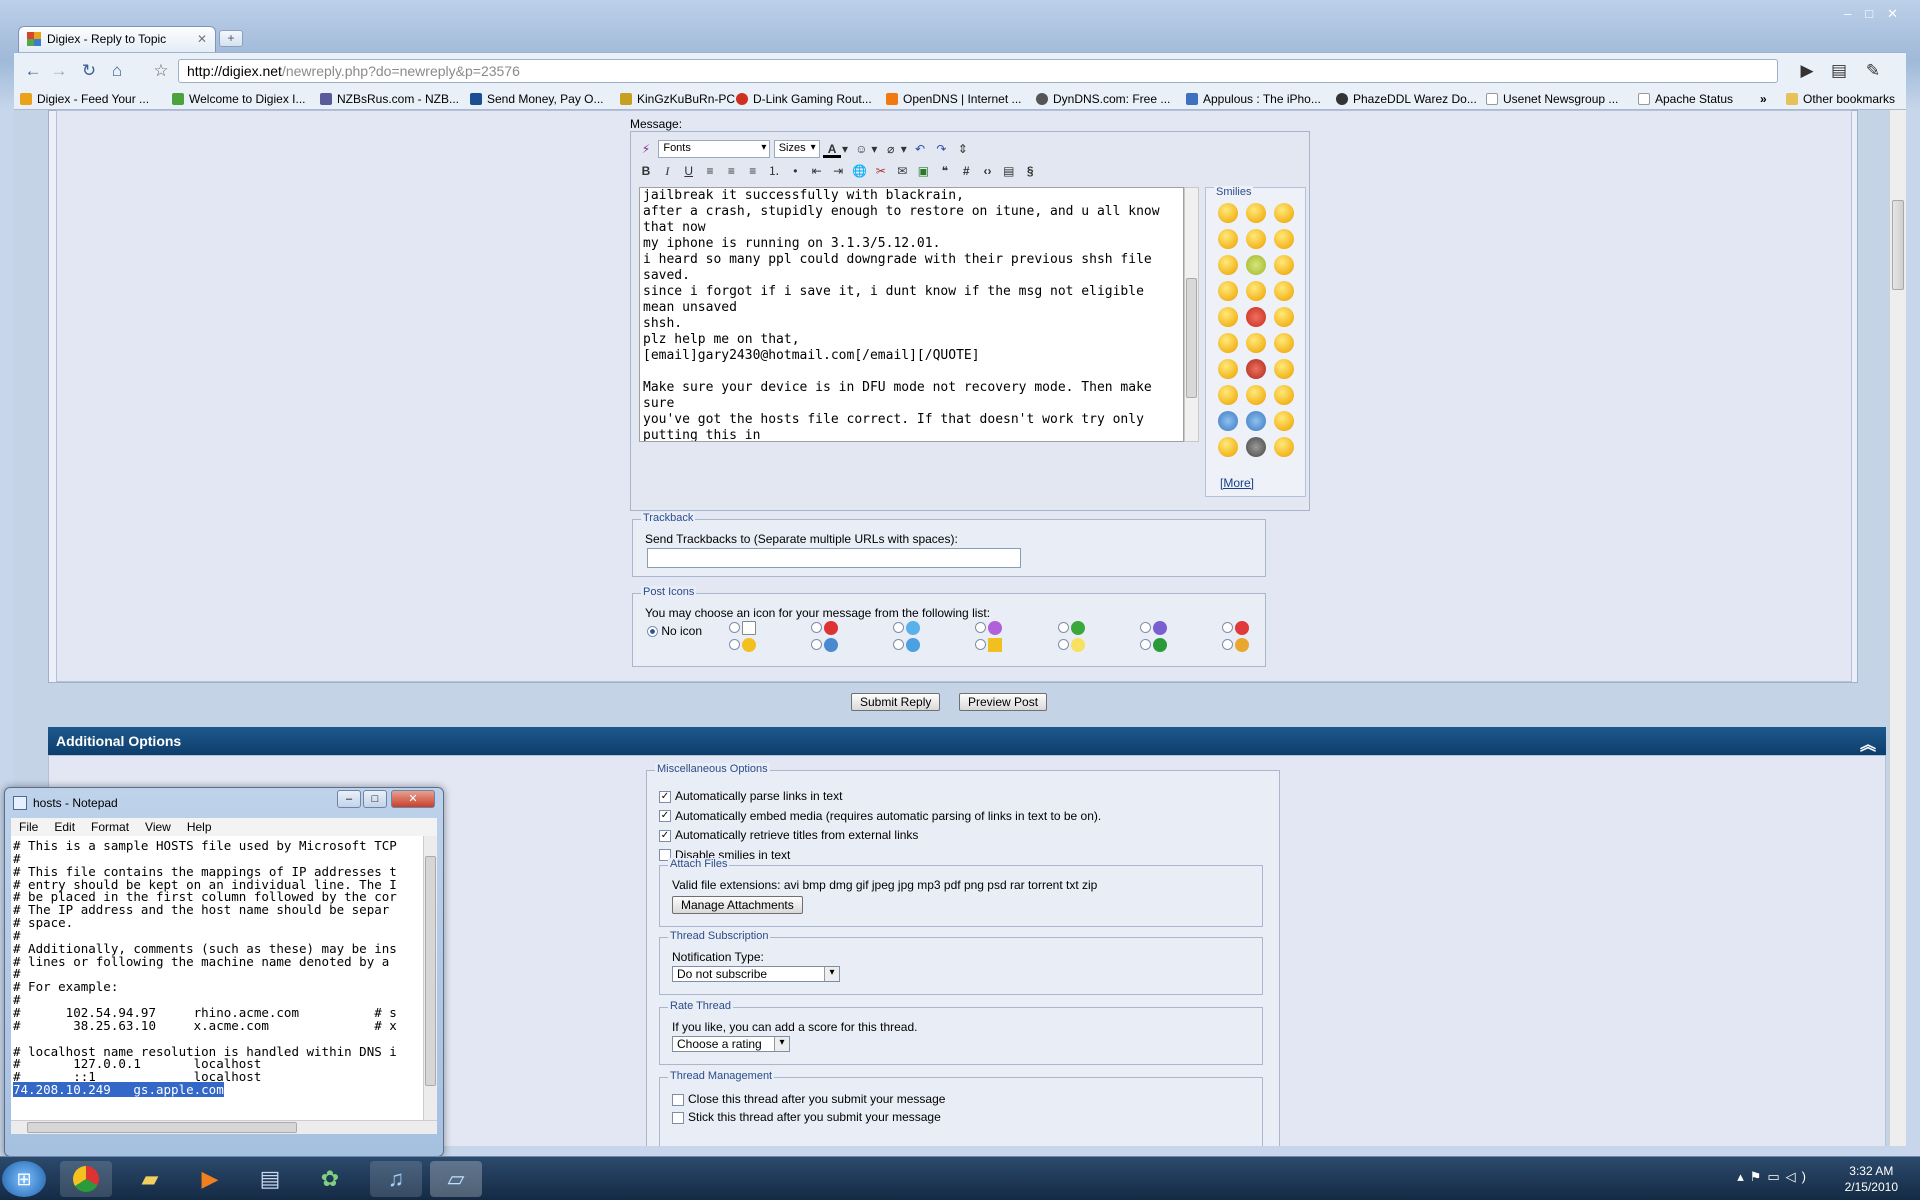 This screenshot has width=1920, height=1200. Describe the element at coordinates (774, 171) in the screenshot. I see `ordered-list-icon: ⒈` at that location.